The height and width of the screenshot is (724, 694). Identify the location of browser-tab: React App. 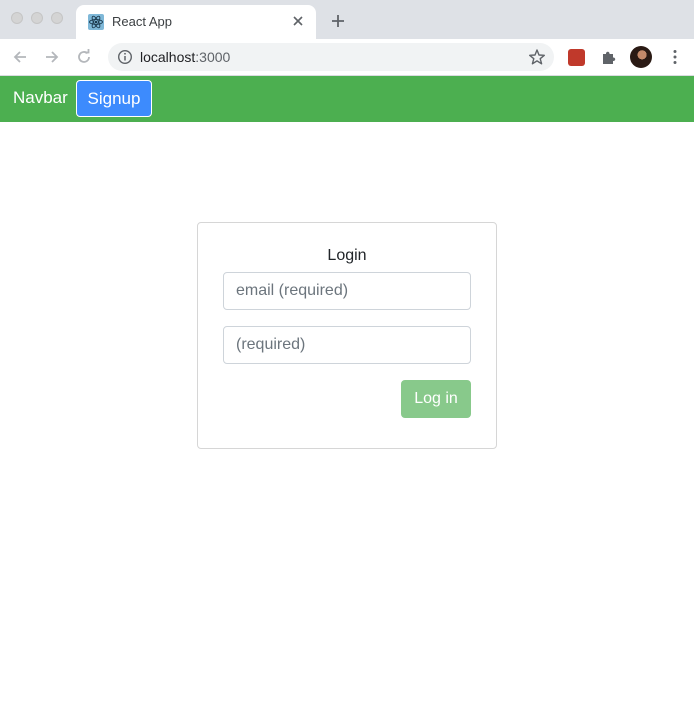
(196, 22).